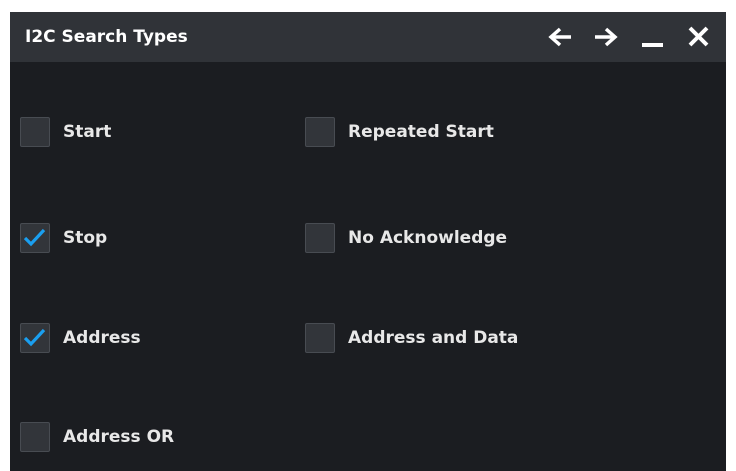 This screenshot has height=471, width=736. I want to click on address-checkbox: Address, so click(80, 338).